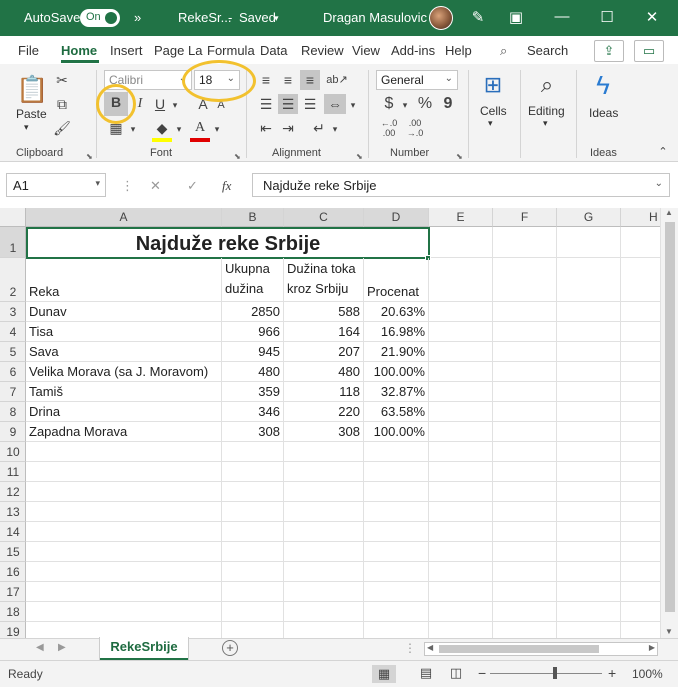 The width and height of the screenshot is (678, 687). Describe the element at coordinates (62, 80) in the screenshot. I see `cut-icon: ✂` at that location.